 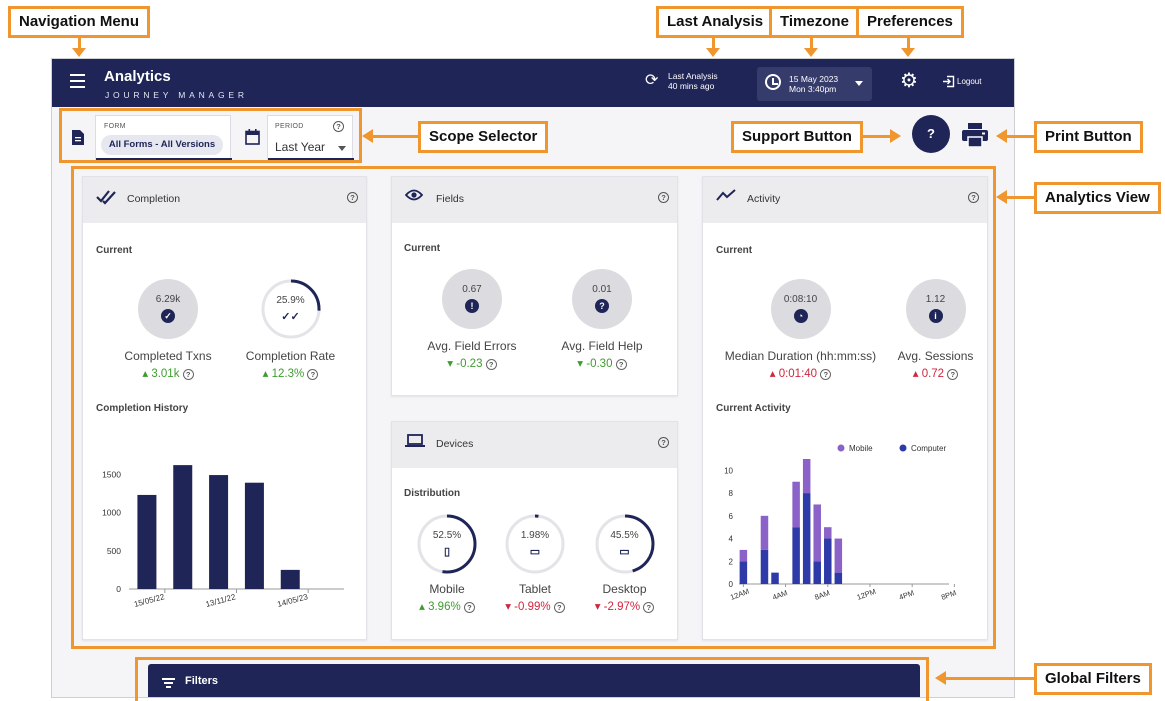 I want to click on printer-icon, so click(x=975, y=135).